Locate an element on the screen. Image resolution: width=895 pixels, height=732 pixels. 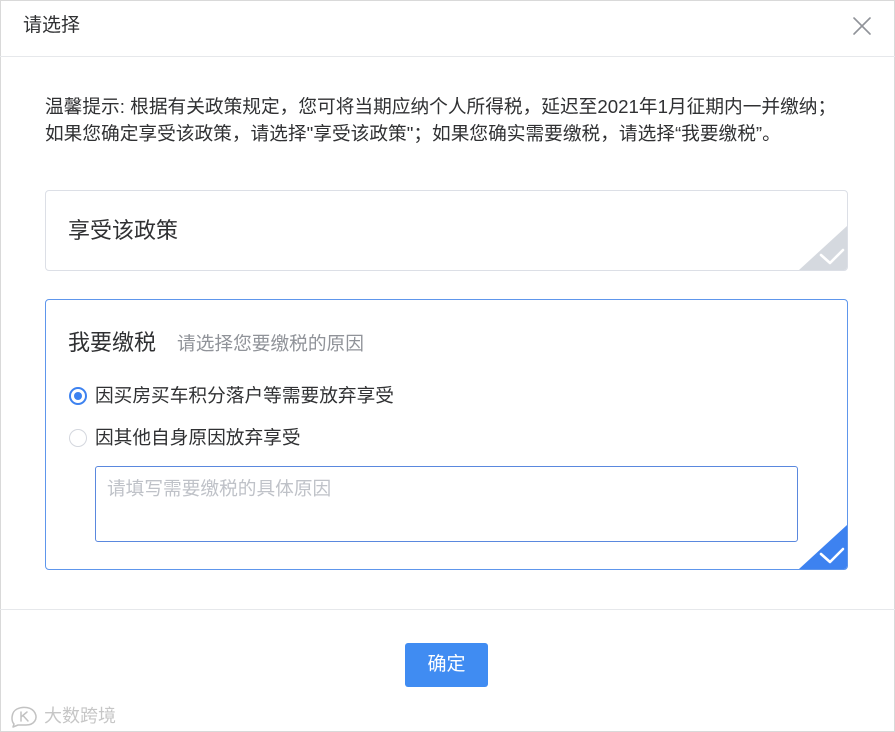
confirm-button: 确定 is located at coordinates (446, 665).